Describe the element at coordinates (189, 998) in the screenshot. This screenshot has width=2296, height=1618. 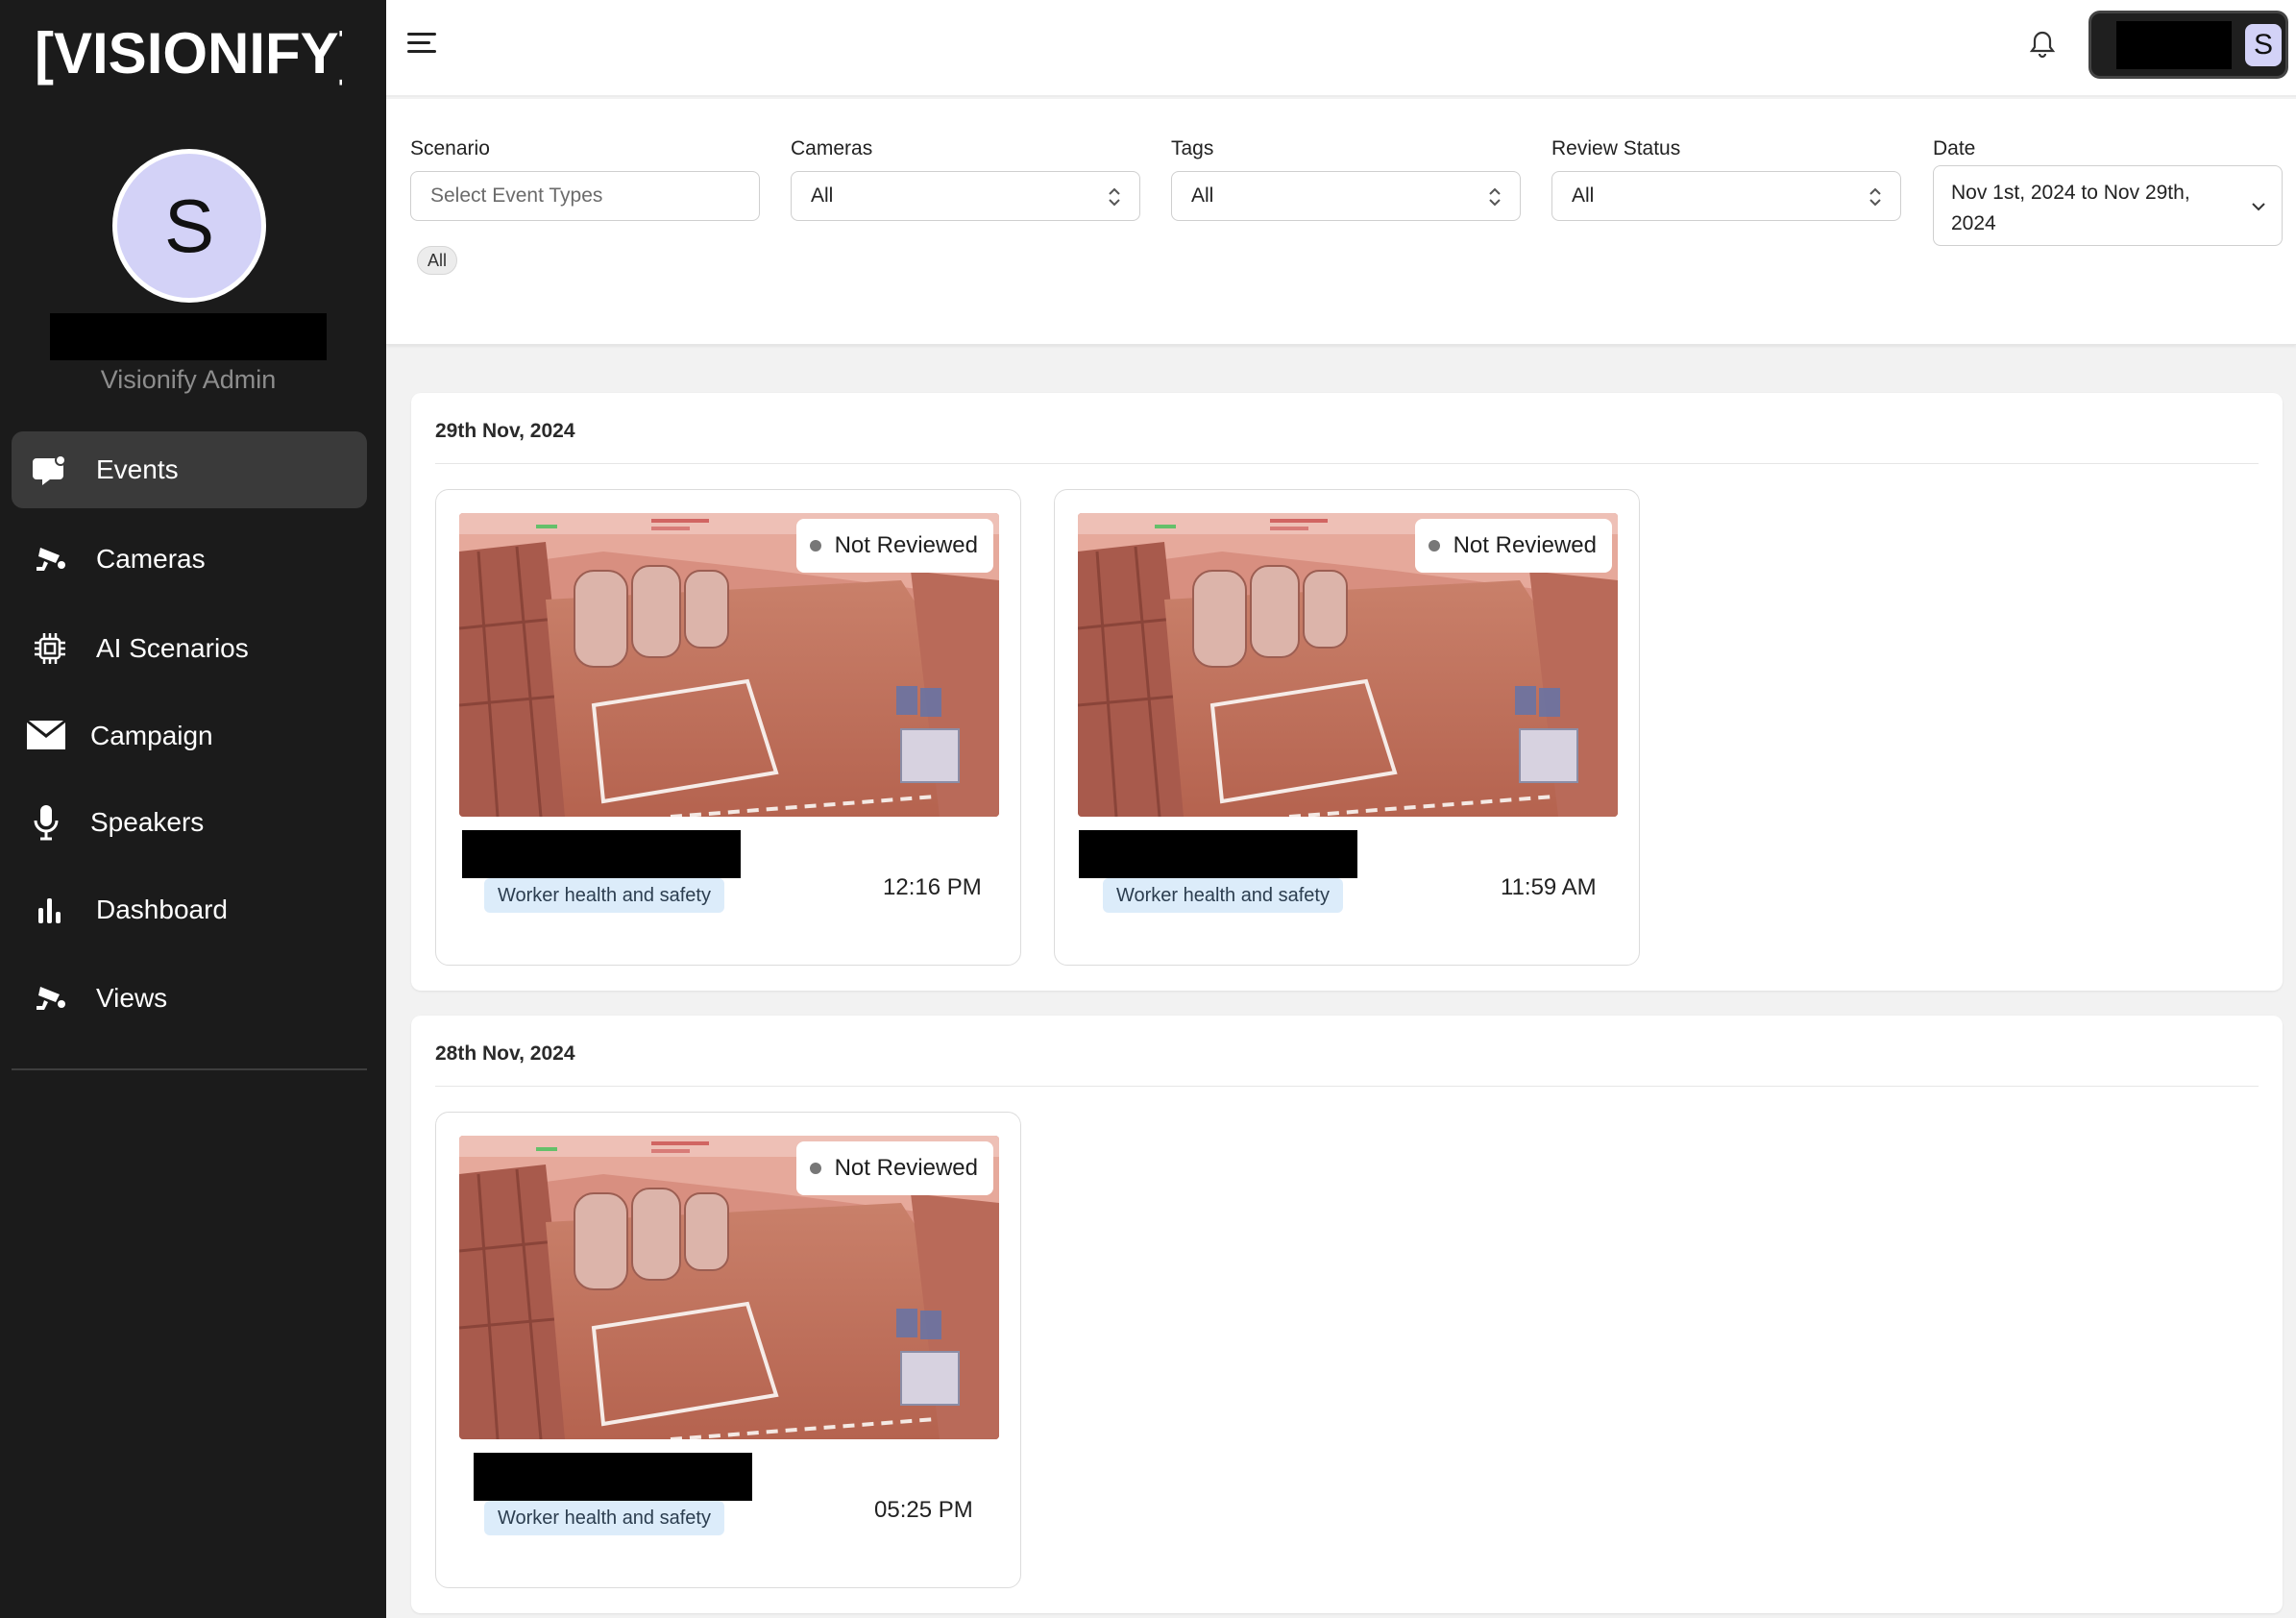
I see `sidebar-item-views: Views` at that location.